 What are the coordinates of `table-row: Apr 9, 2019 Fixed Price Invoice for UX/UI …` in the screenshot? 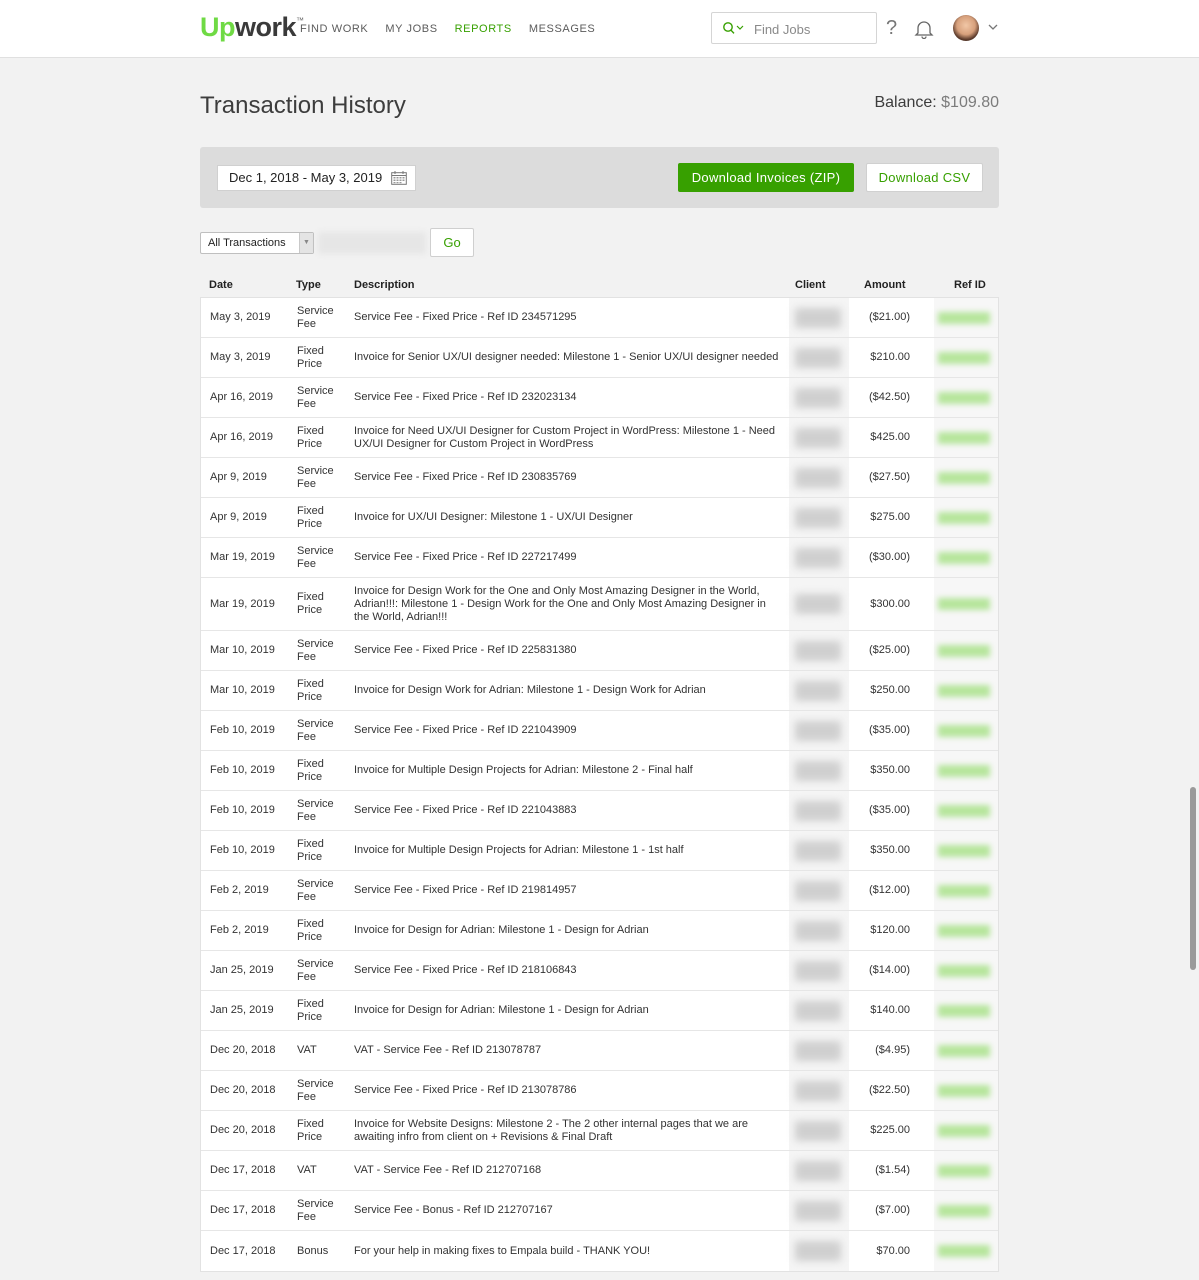 It's located at (599, 518).